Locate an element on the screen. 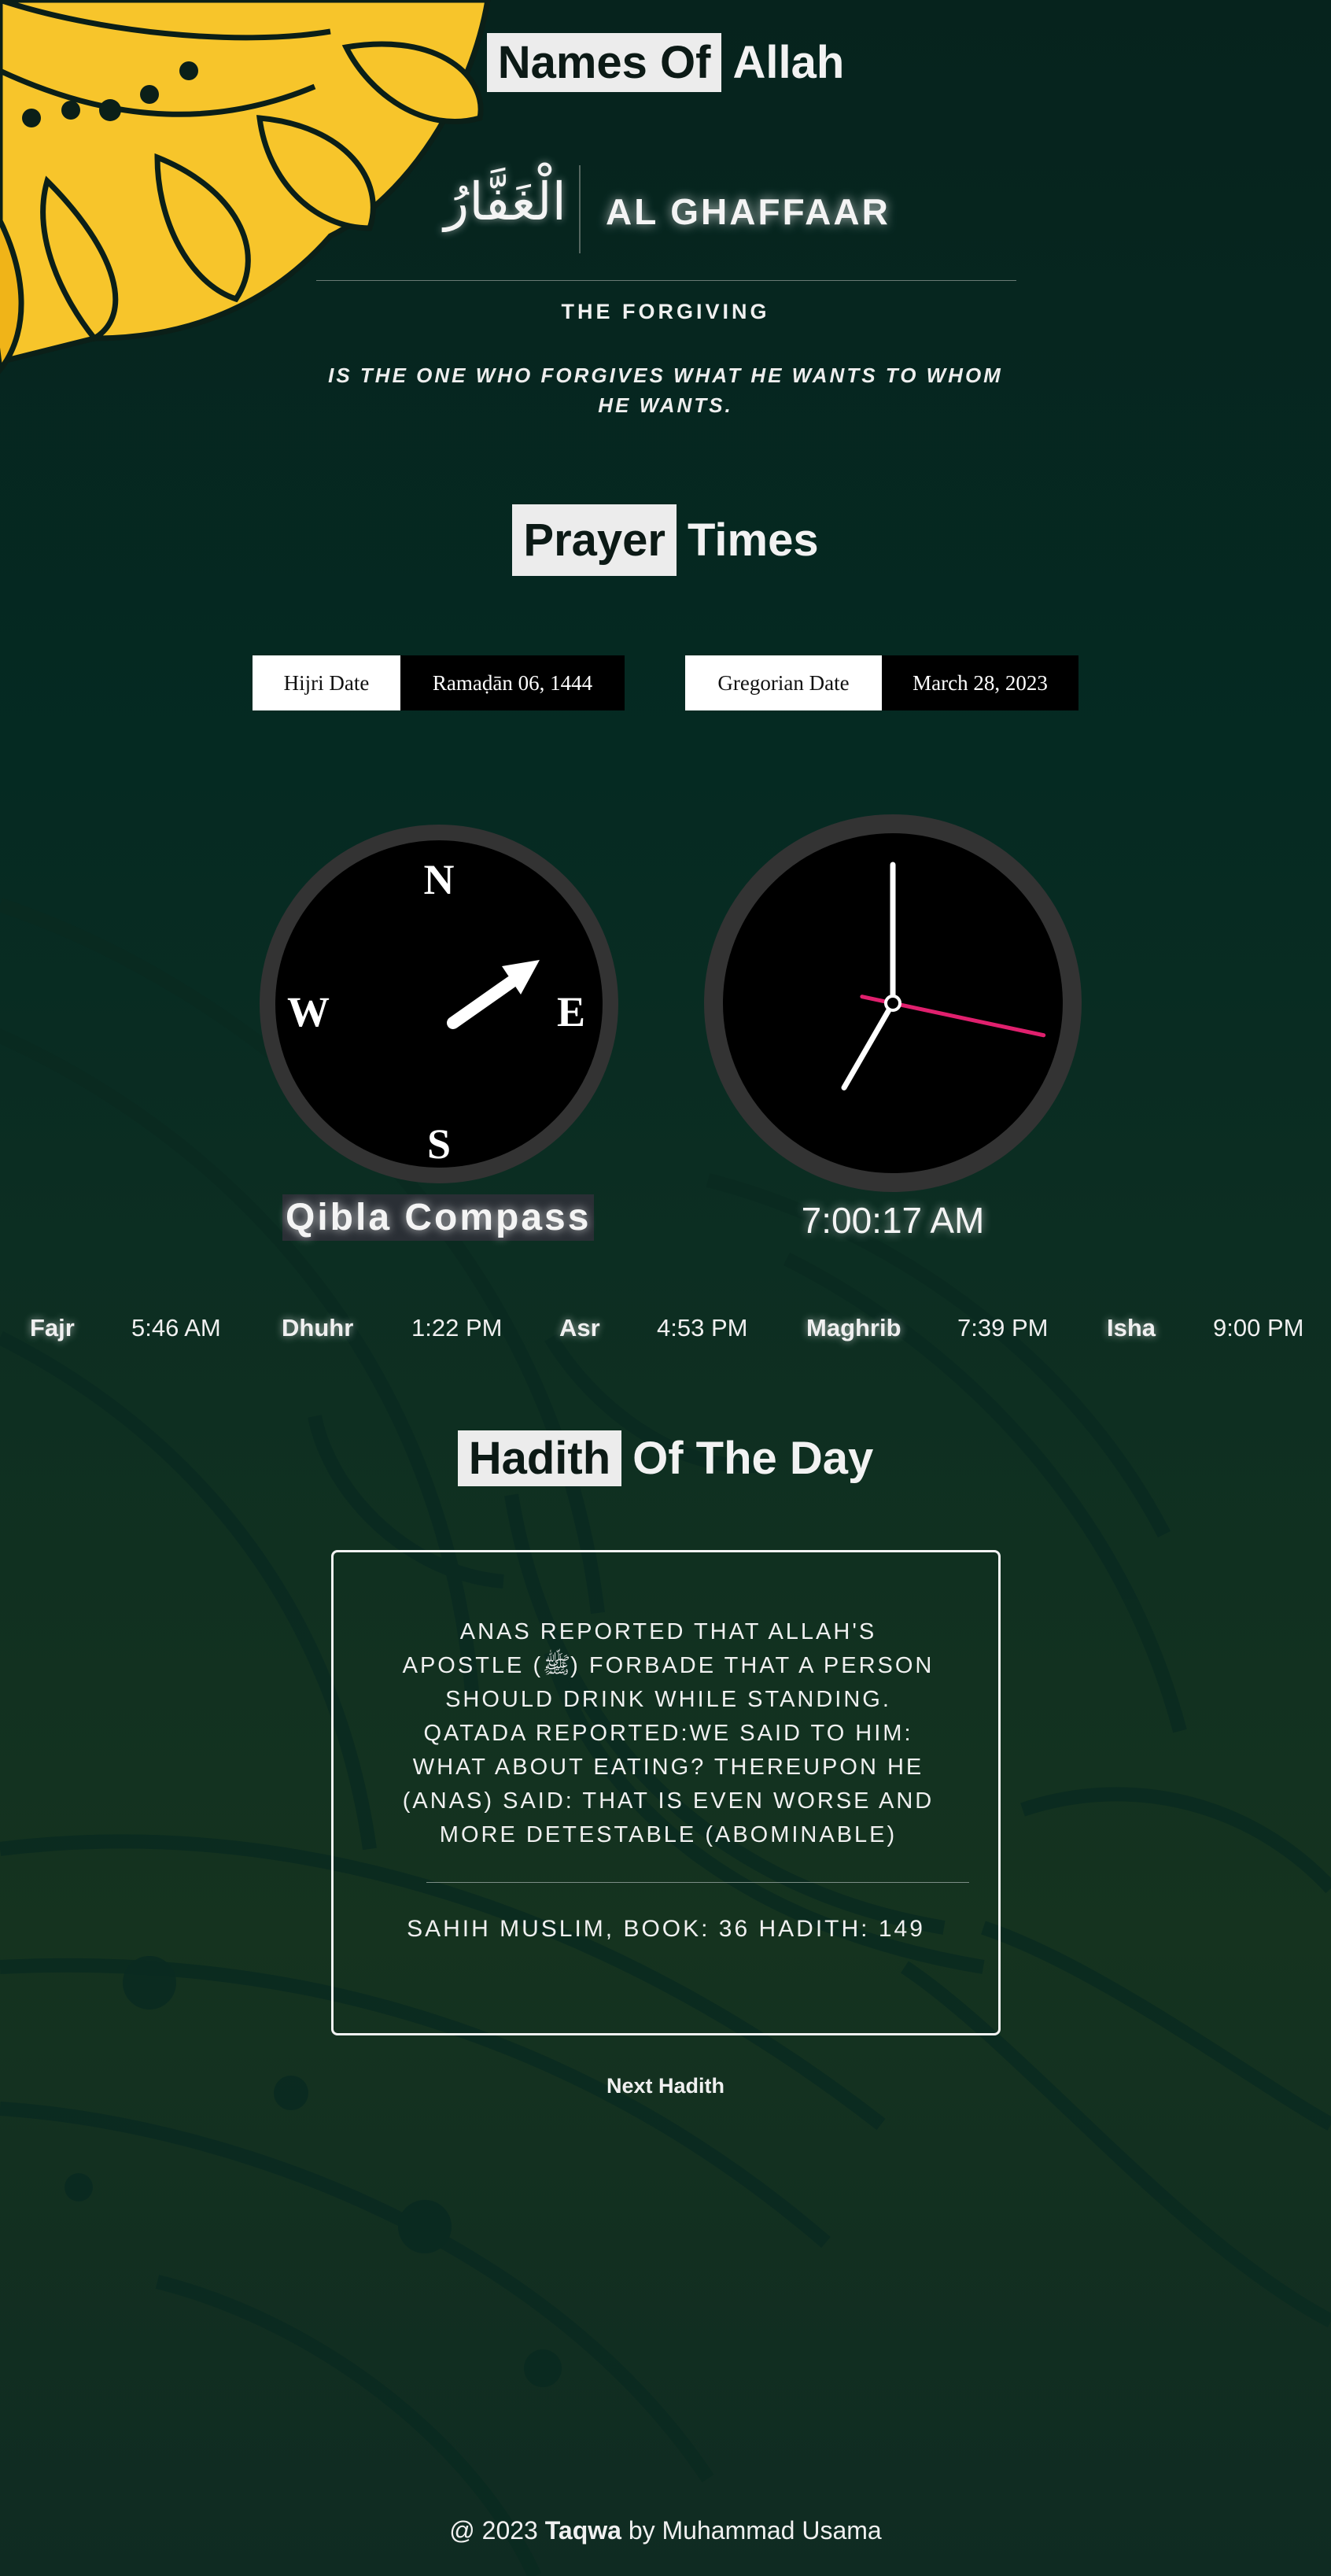 The width and height of the screenshot is (1331, 2576). prayer-time-maghrib: 7:39 PM is located at coordinates (1003, 1328).